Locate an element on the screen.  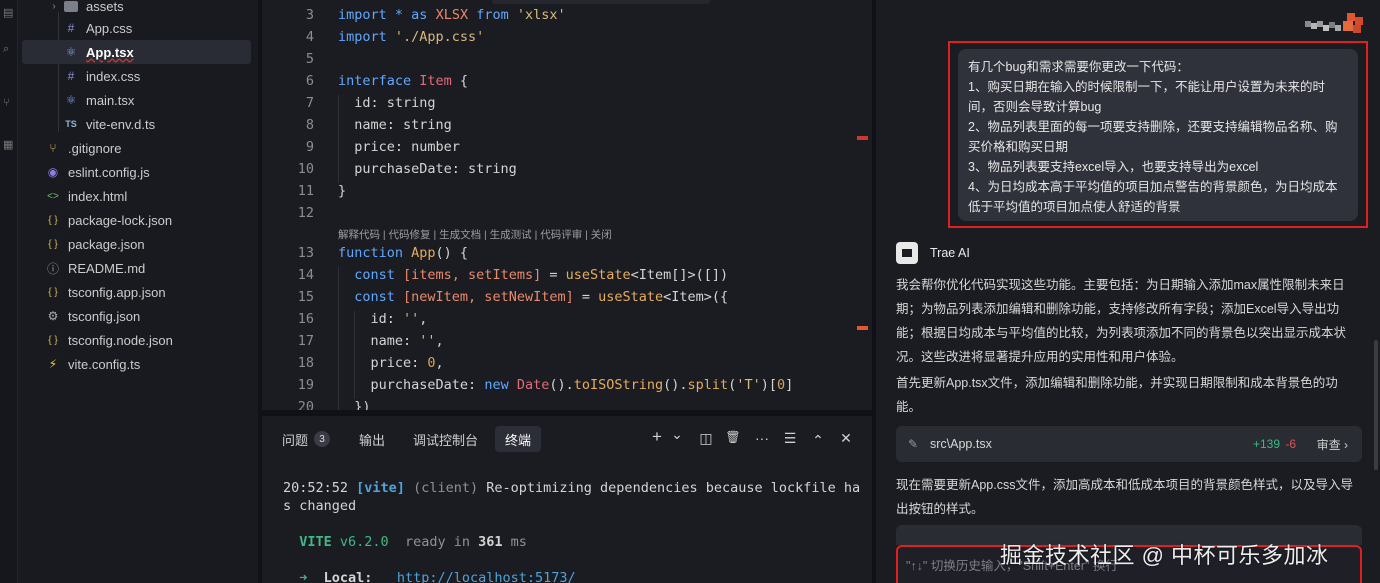
settings-icon: ☰ is located at coordinates (790, 438).